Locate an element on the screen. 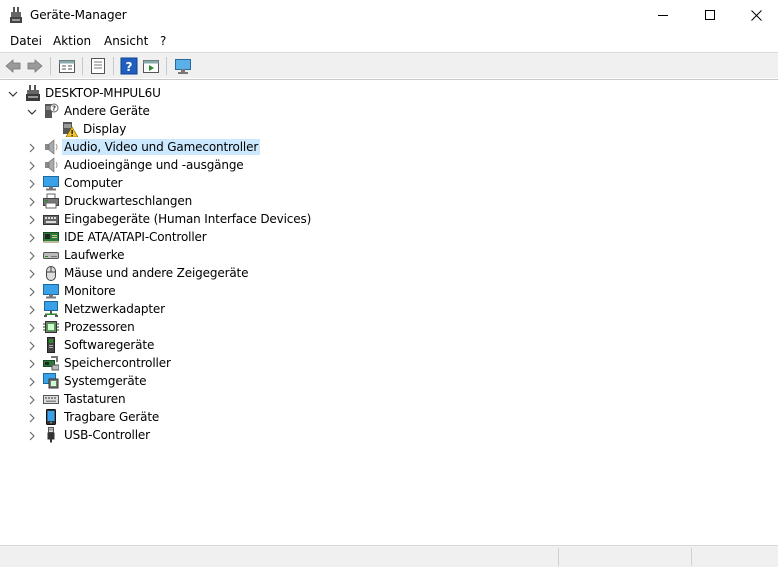 The image size is (778, 567). tree-root-row: DESKTOP-MHPUL6U is located at coordinates (389, 93).